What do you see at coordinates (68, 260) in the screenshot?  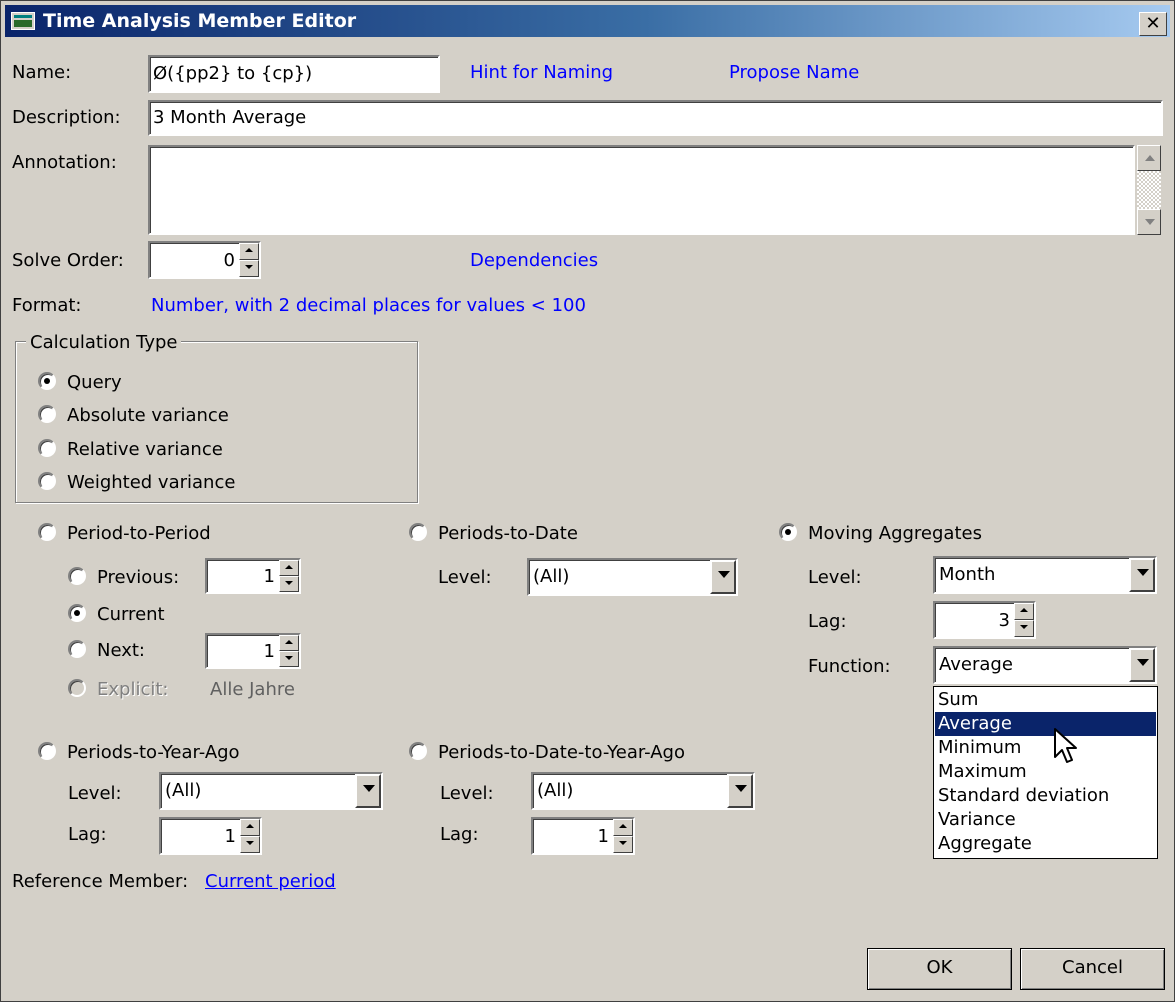 I see `solve-order-label: Solve Order:` at bounding box center [68, 260].